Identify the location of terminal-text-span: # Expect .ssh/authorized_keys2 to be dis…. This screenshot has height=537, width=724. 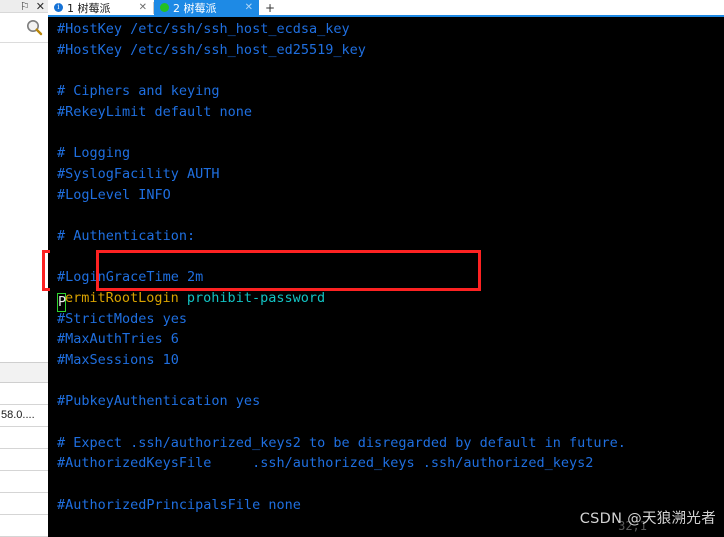
(341, 442).